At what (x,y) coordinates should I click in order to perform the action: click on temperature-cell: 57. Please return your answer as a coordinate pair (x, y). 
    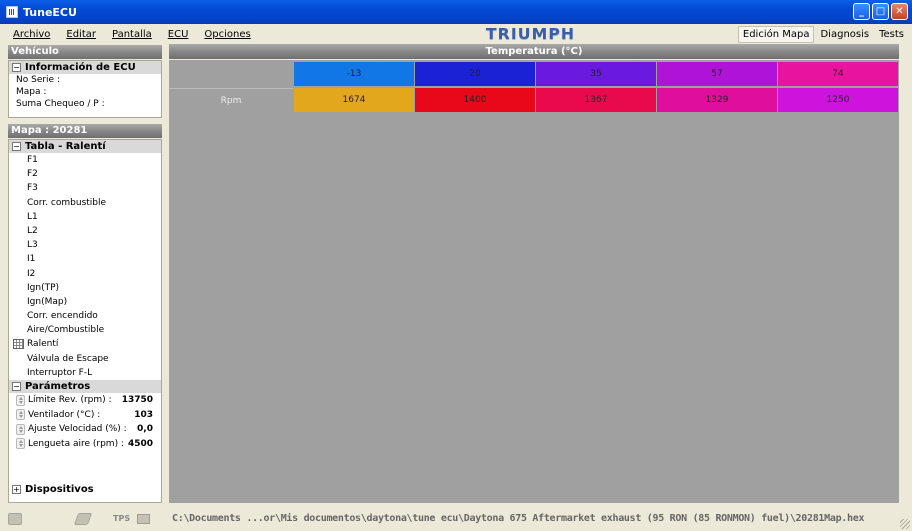
    Looking at the image, I should click on (717, 74).